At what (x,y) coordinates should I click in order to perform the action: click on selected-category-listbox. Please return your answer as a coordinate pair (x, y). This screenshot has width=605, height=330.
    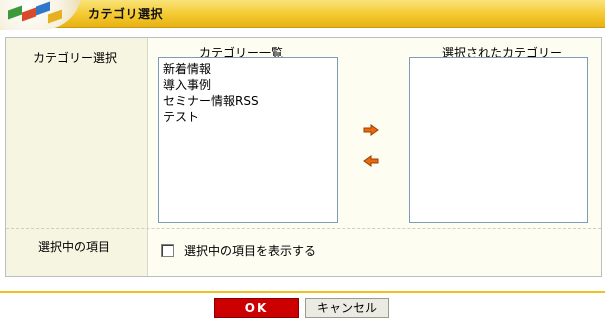
    Looking at the image, I should click on (498, 140).